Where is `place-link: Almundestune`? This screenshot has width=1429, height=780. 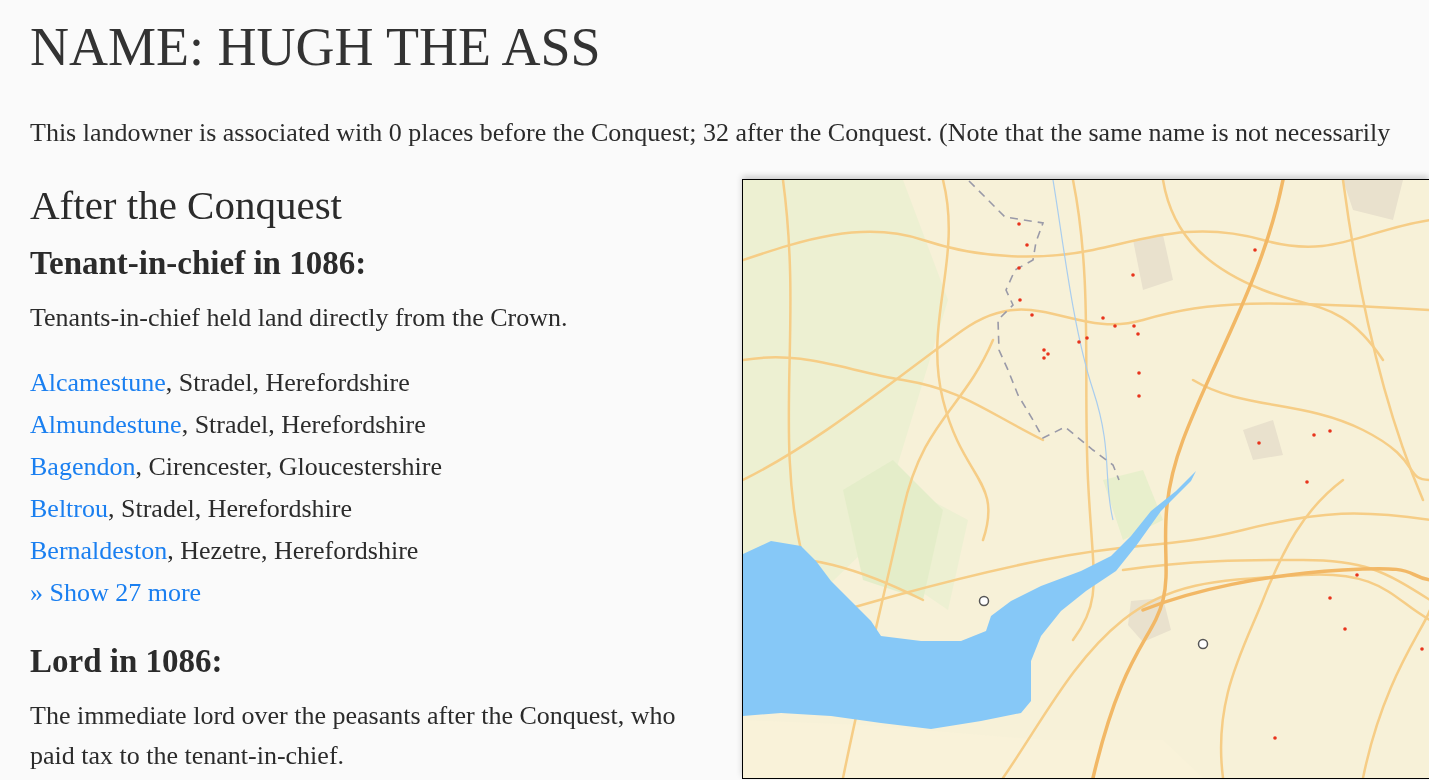
place-link: Almundestune is located at coordinates (106, 425).